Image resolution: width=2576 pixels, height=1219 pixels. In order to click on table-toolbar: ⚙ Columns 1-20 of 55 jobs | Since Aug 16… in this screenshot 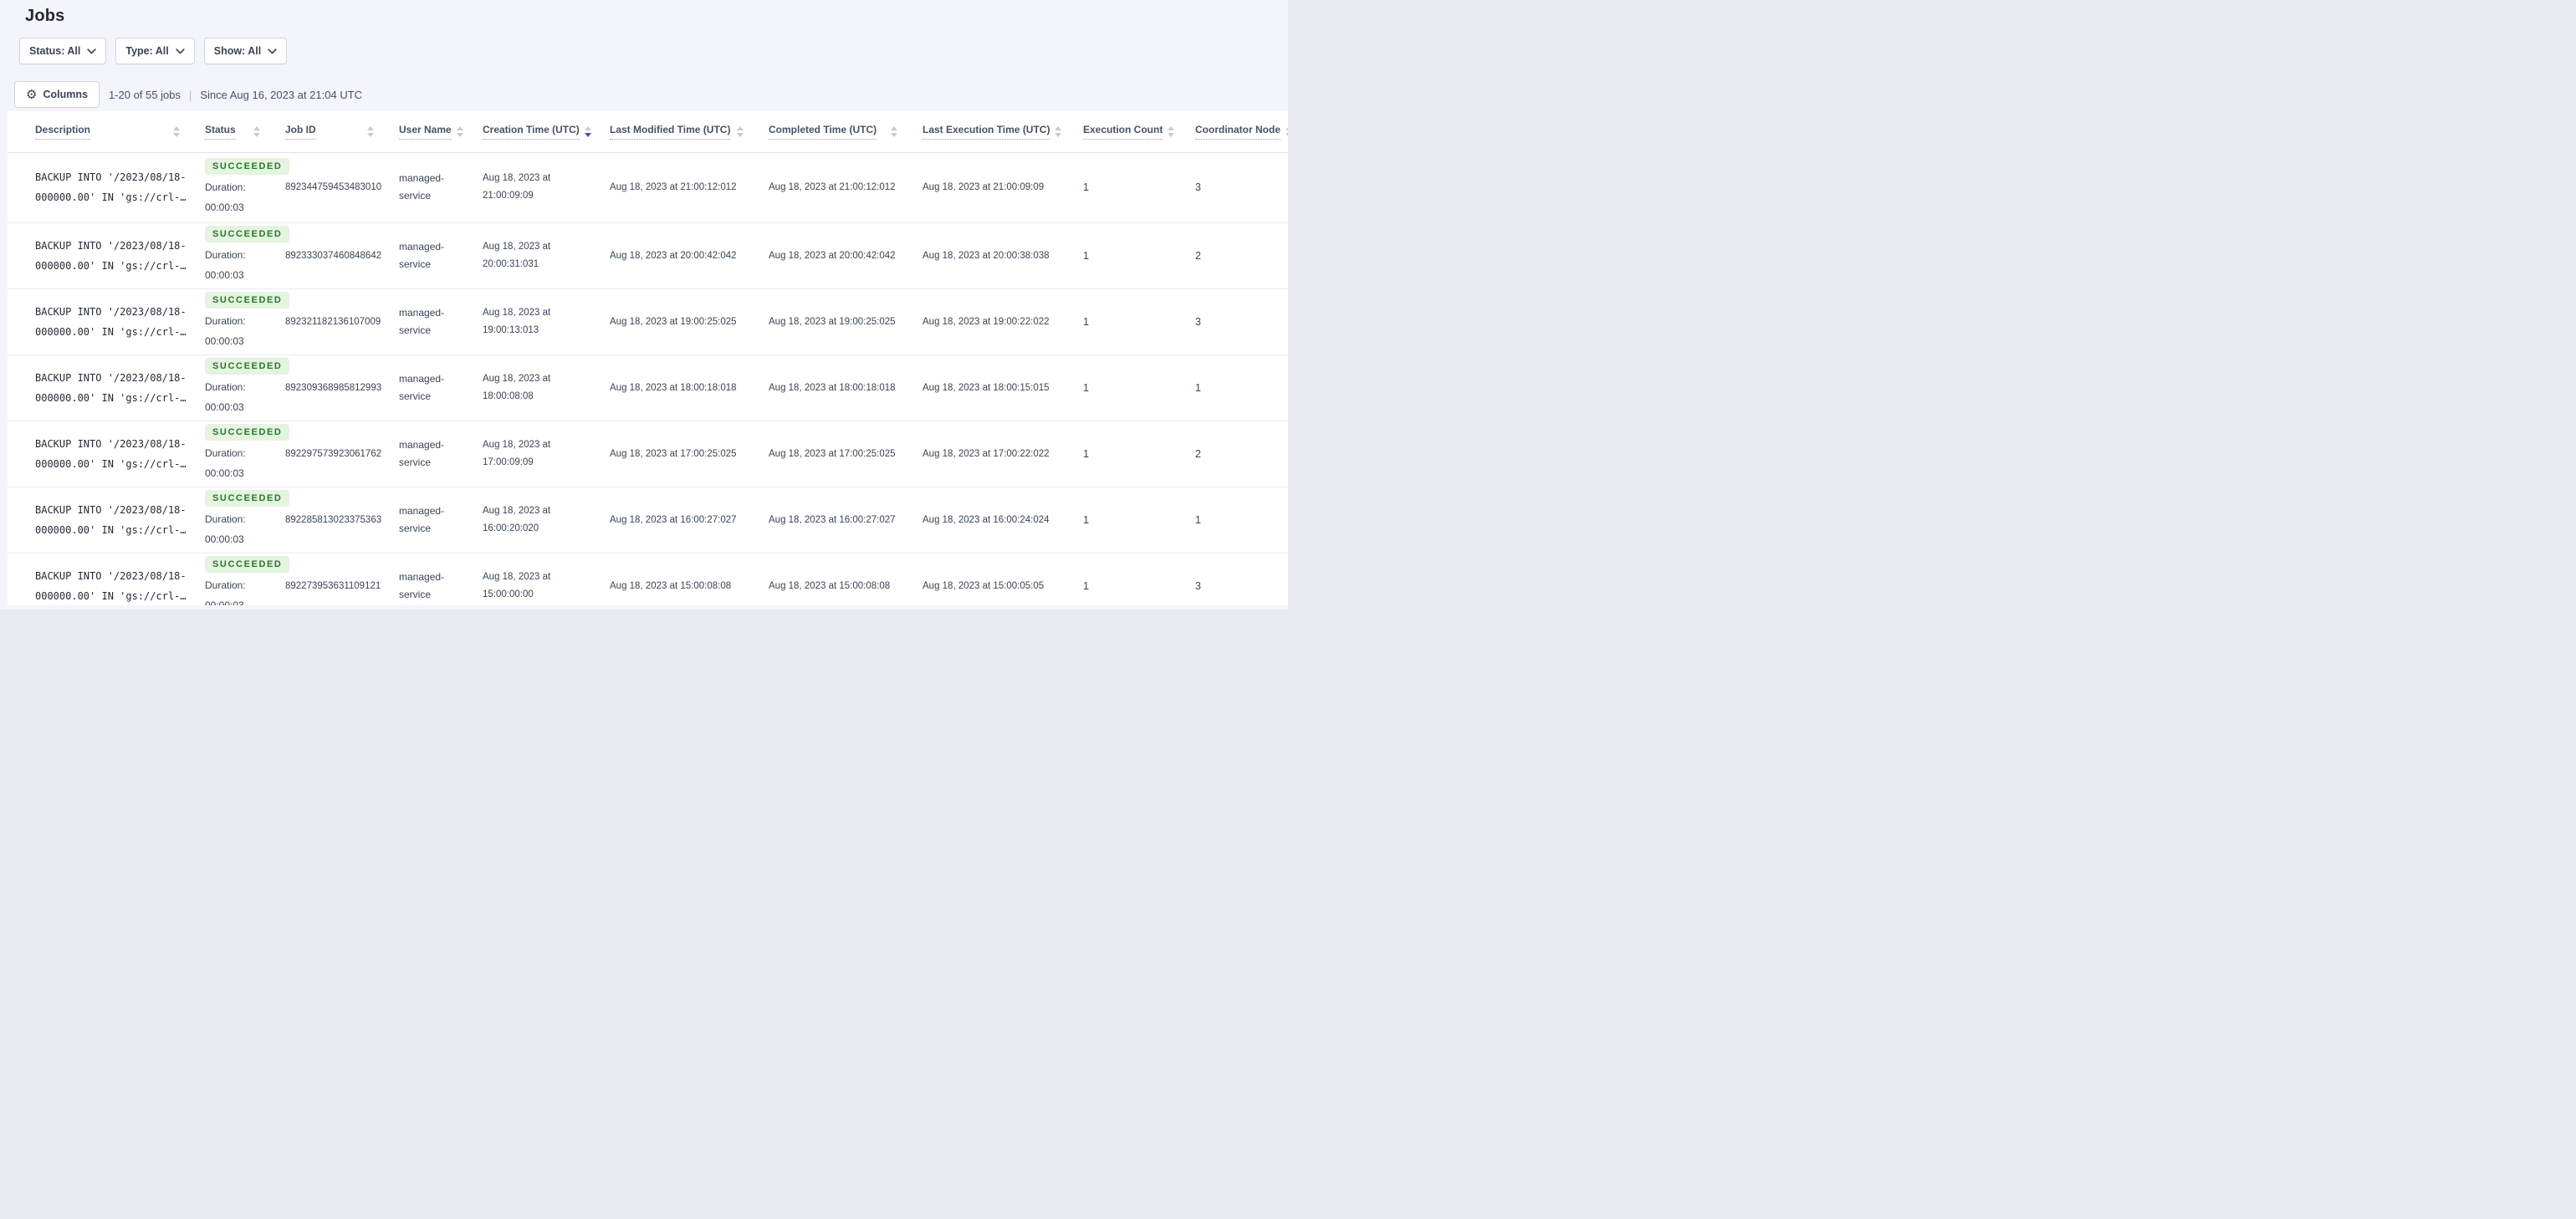, I will do `click(651, 94)`.